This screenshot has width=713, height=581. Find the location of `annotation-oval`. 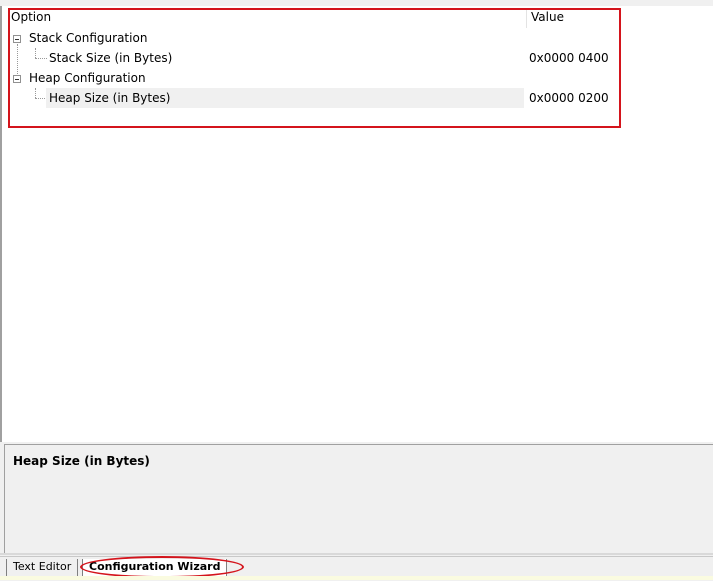

annotation-oval is located at coordinates (162, 567).